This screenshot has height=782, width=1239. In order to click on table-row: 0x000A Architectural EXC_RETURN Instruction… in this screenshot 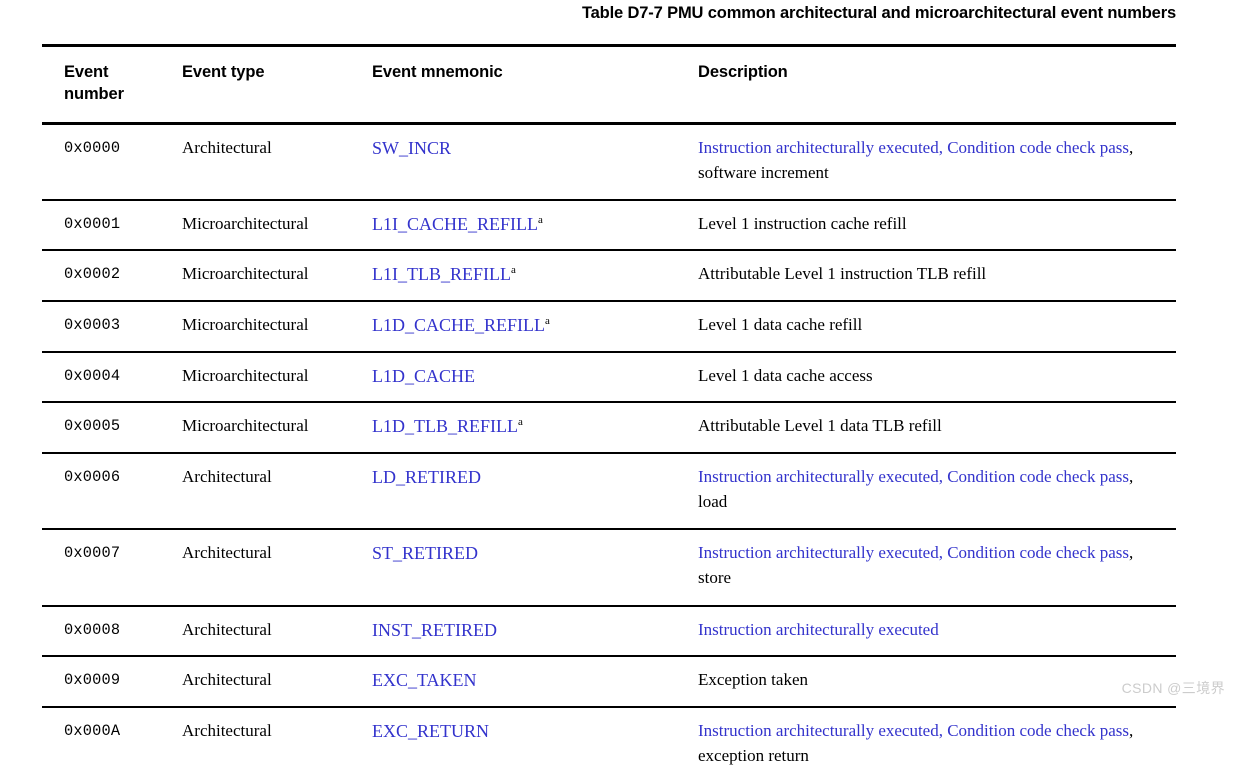, I will do `click(609, 744)`.